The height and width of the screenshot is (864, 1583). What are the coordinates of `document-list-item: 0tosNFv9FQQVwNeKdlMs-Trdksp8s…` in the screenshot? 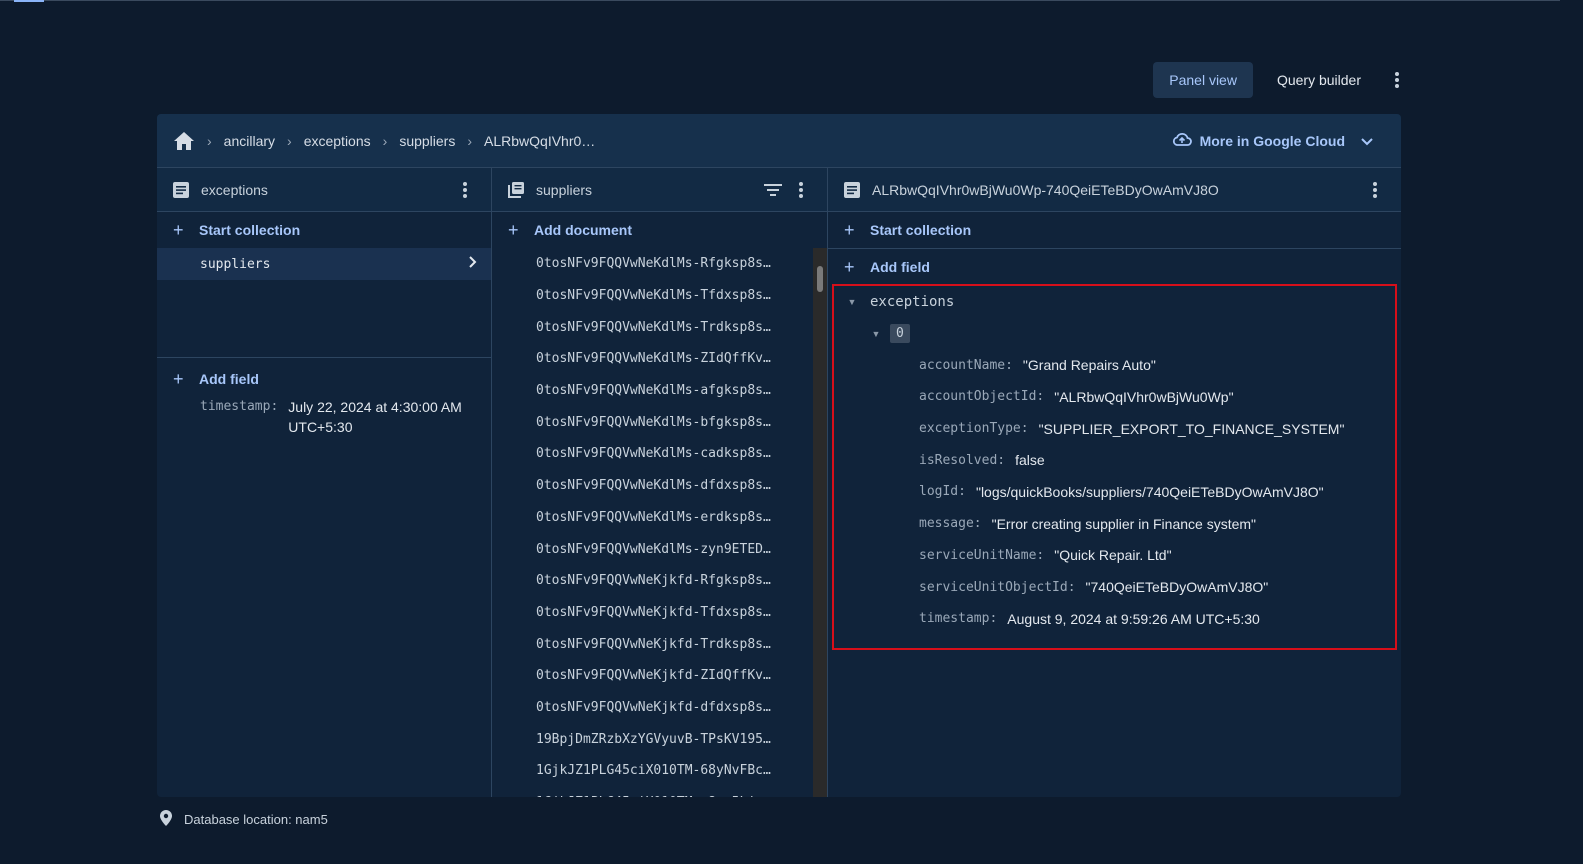 It's located at (652, 327).